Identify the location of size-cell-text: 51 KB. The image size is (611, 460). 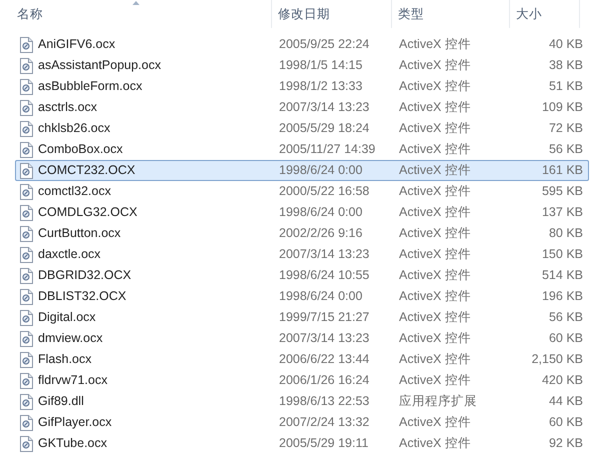
(566, 87).